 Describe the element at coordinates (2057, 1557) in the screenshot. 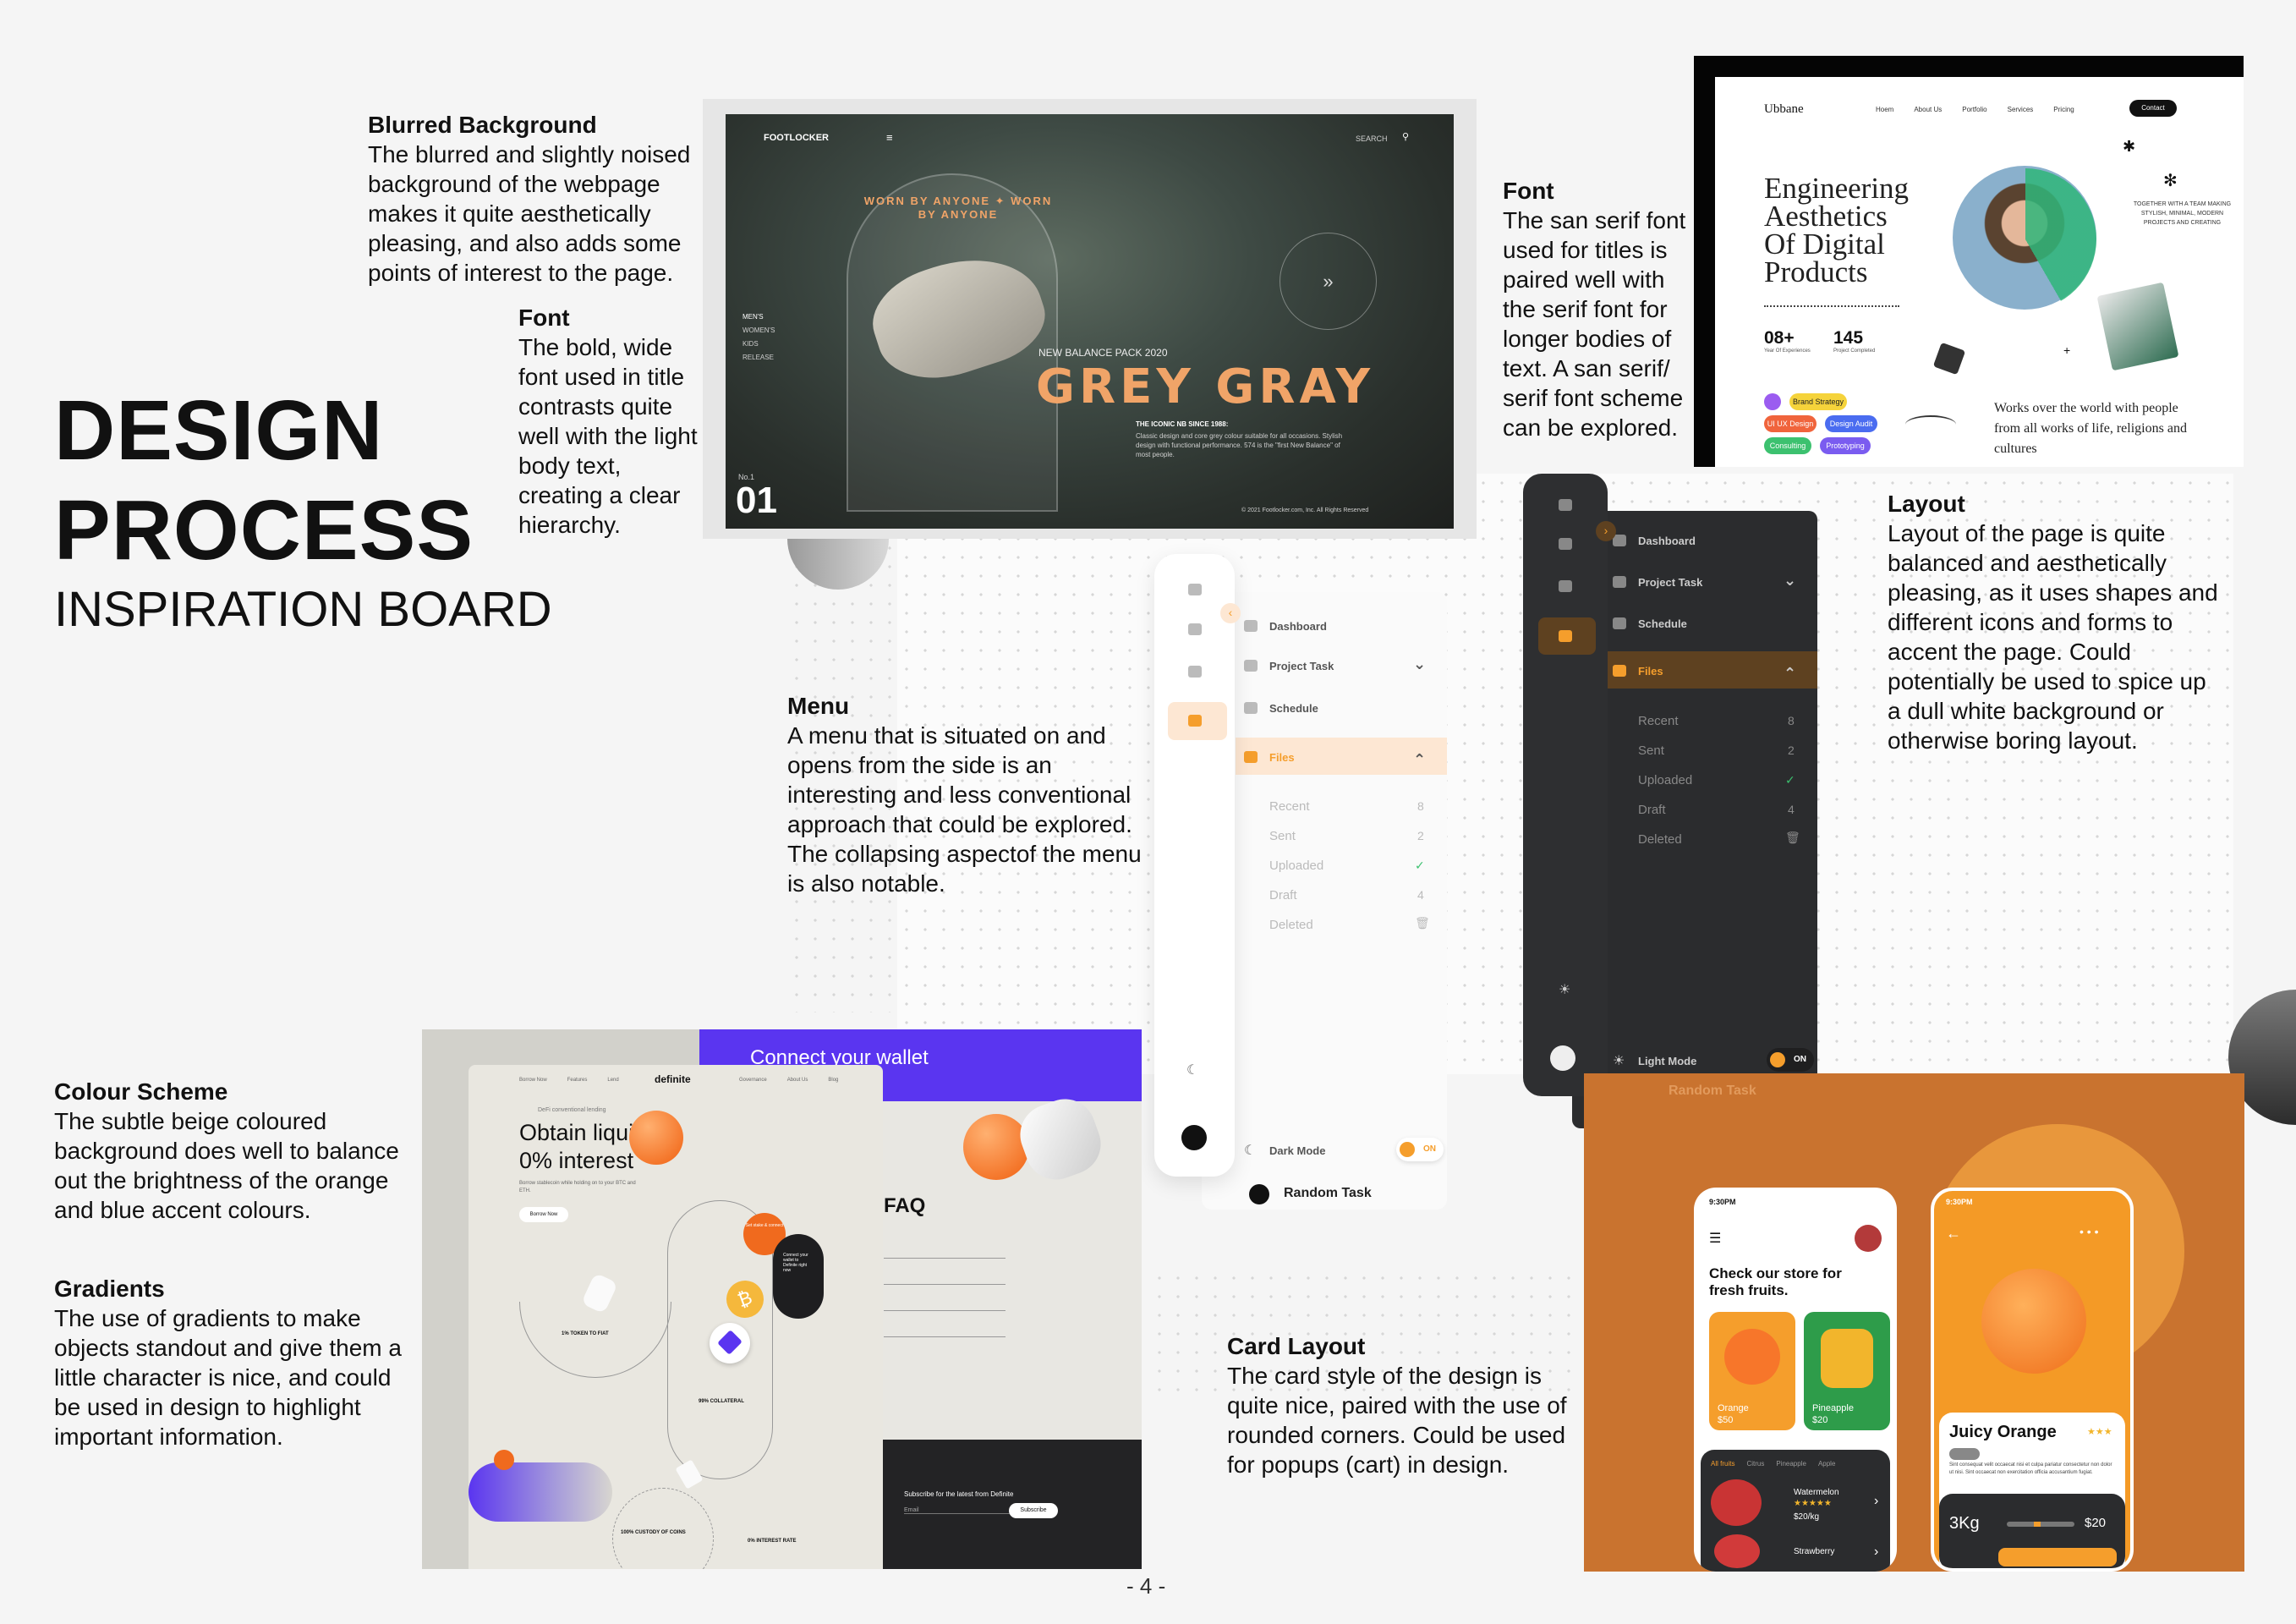

I see `add-to-cart-button` at that location.